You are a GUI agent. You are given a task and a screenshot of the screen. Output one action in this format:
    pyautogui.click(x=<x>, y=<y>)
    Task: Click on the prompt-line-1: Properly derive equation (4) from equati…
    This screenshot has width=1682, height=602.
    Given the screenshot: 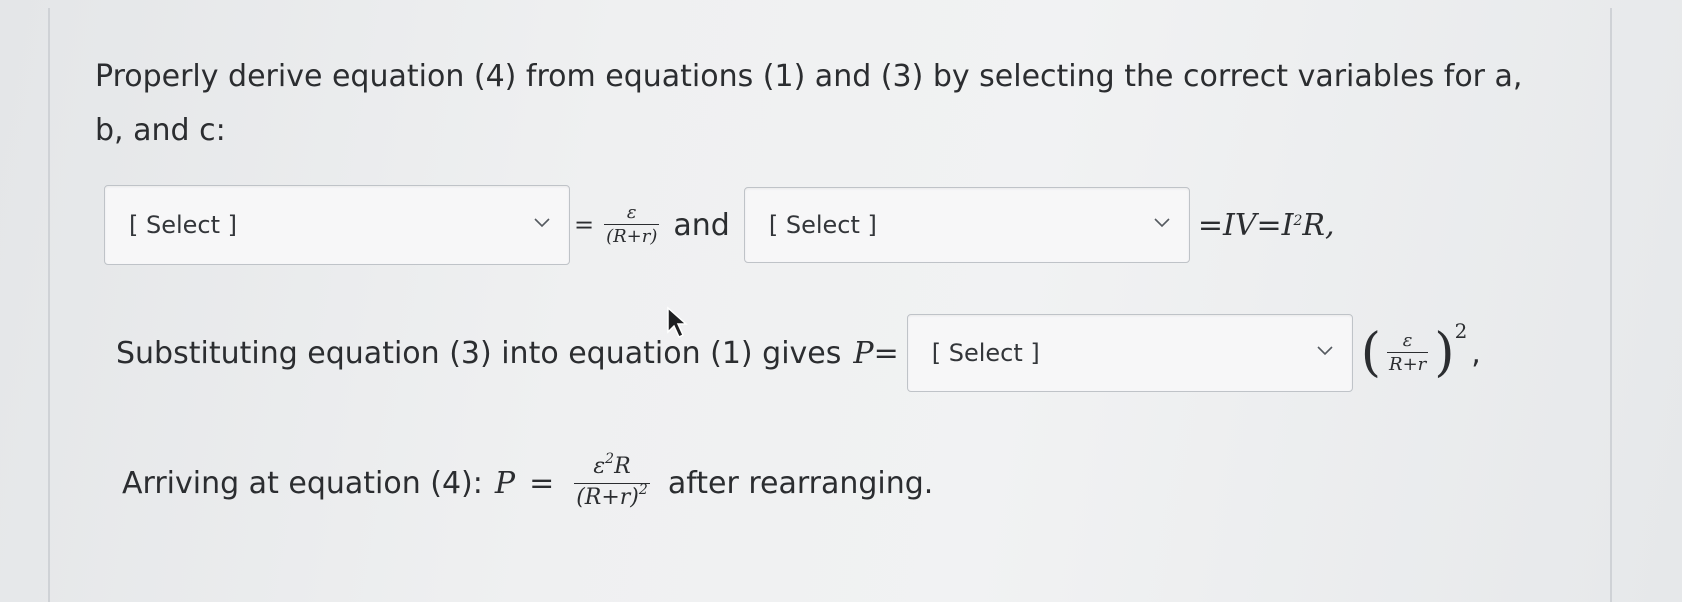 What is the action you would take?
    pyautogui.click(x=809, y=76)
    